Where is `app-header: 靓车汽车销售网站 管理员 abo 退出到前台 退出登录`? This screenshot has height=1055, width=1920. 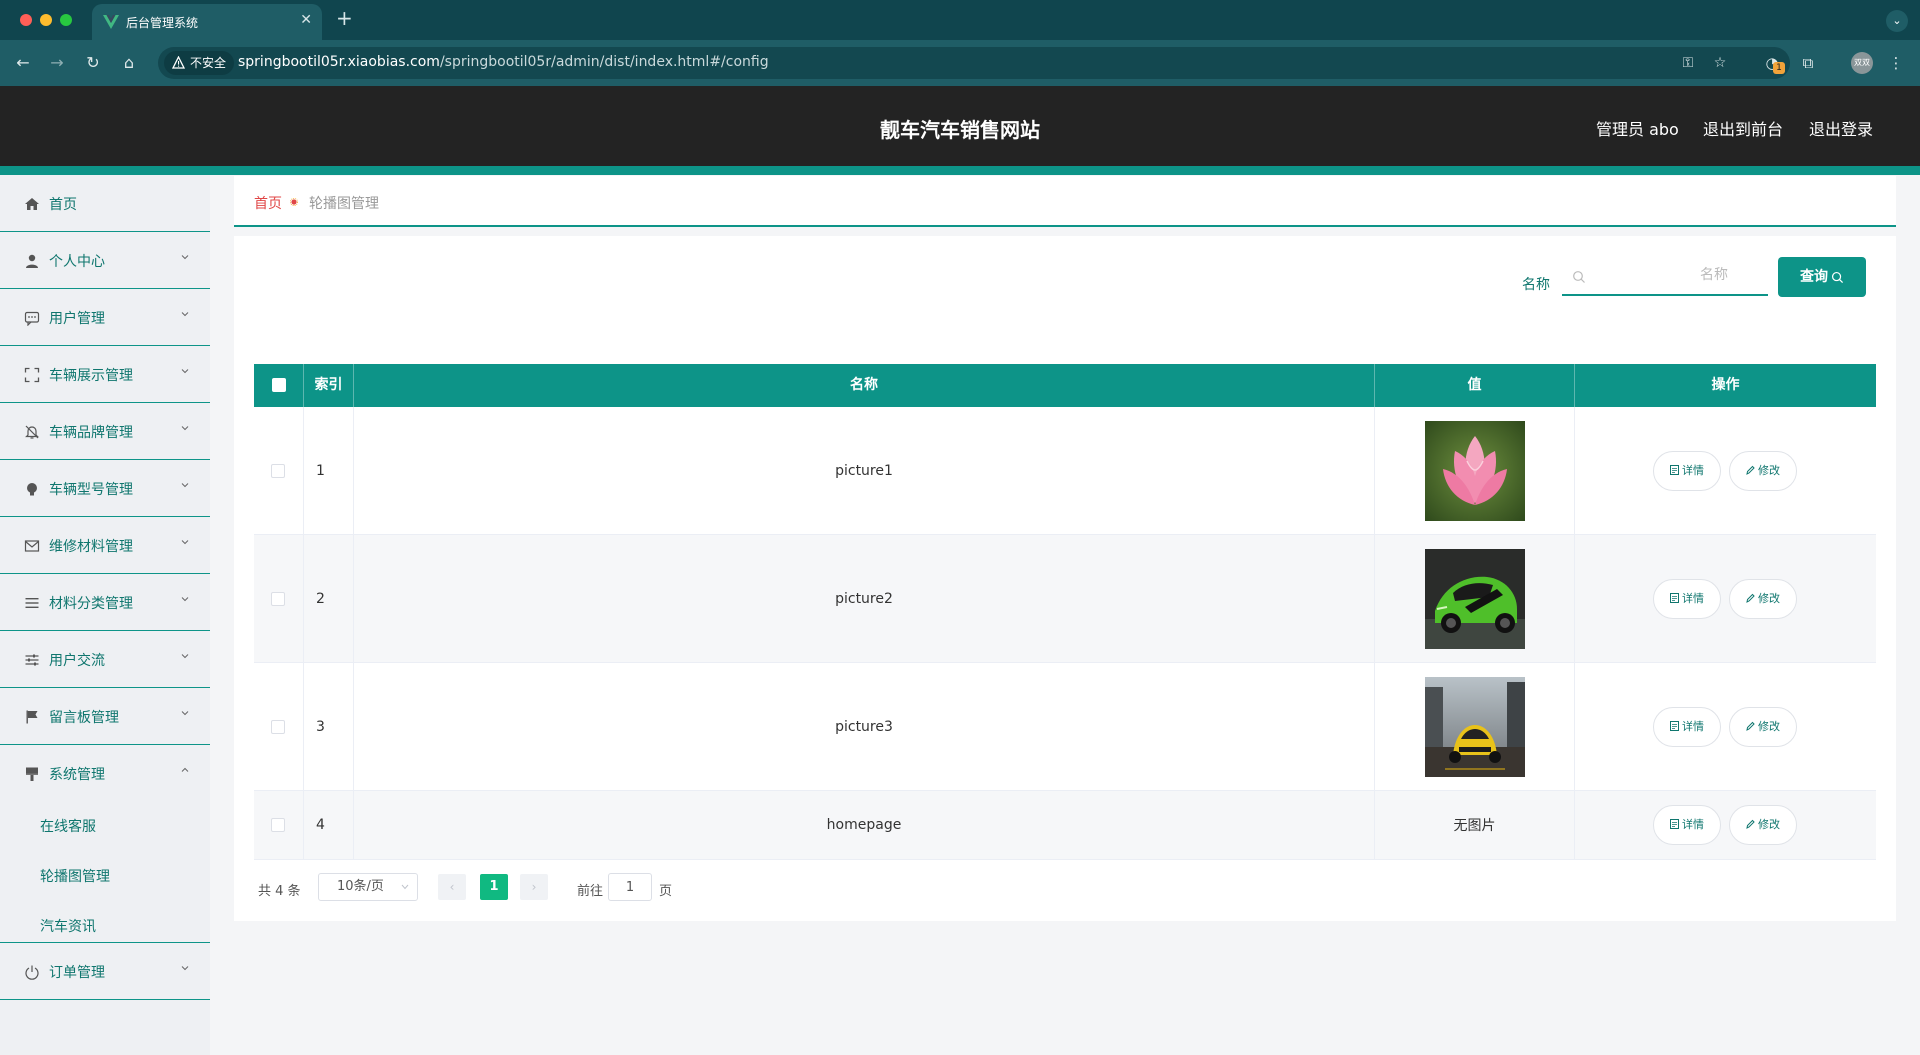
app-header: 靓车汽车销售网站 管理员 abo 退出到前台 退出登录 is located at coordinates (960, 126).